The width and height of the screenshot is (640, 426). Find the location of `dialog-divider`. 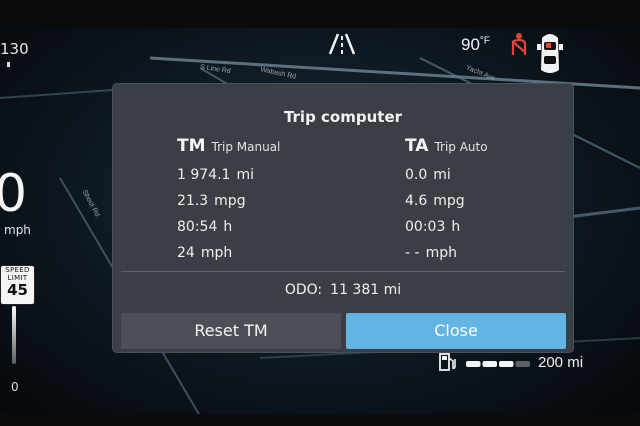

dialog-divider is located at coordinates (343, 271).